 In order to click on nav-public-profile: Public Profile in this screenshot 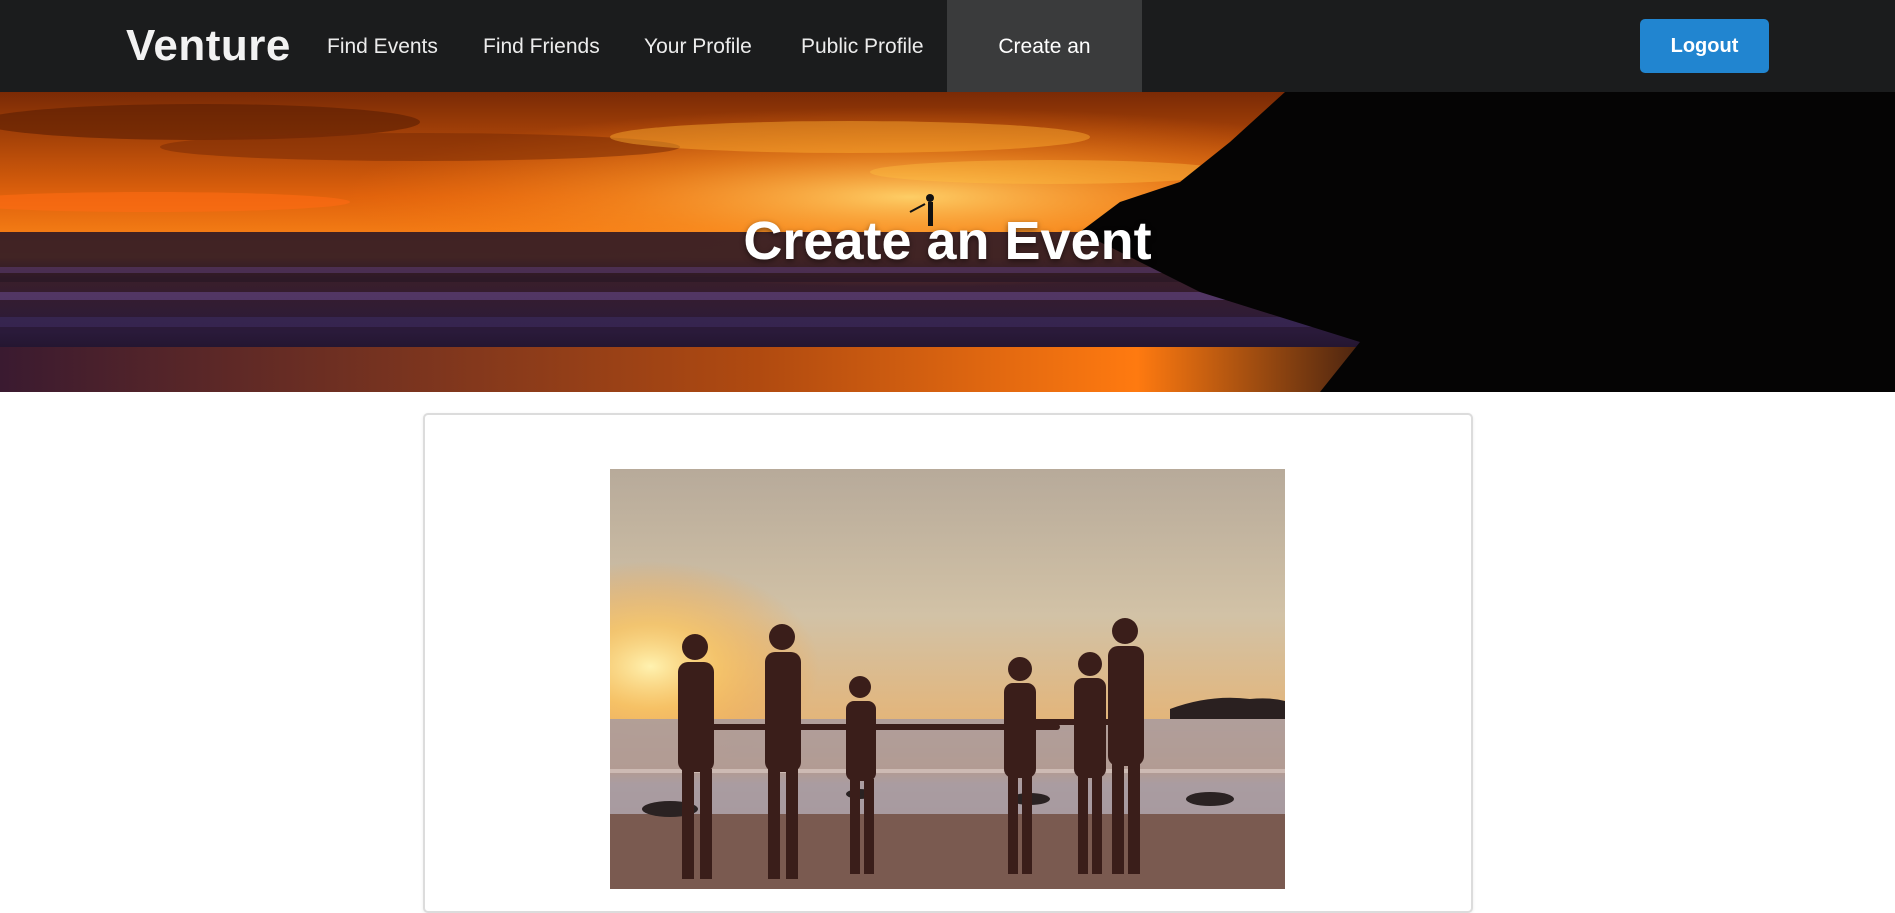, I will do `click(862, 46)`.